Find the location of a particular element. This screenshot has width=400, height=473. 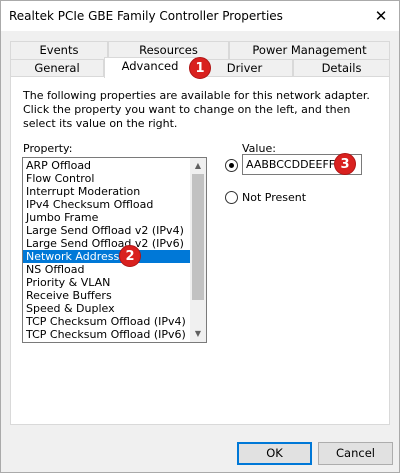

property-item: Large Send Offload v2 (IPv4) is located at coordinates (107, 230).